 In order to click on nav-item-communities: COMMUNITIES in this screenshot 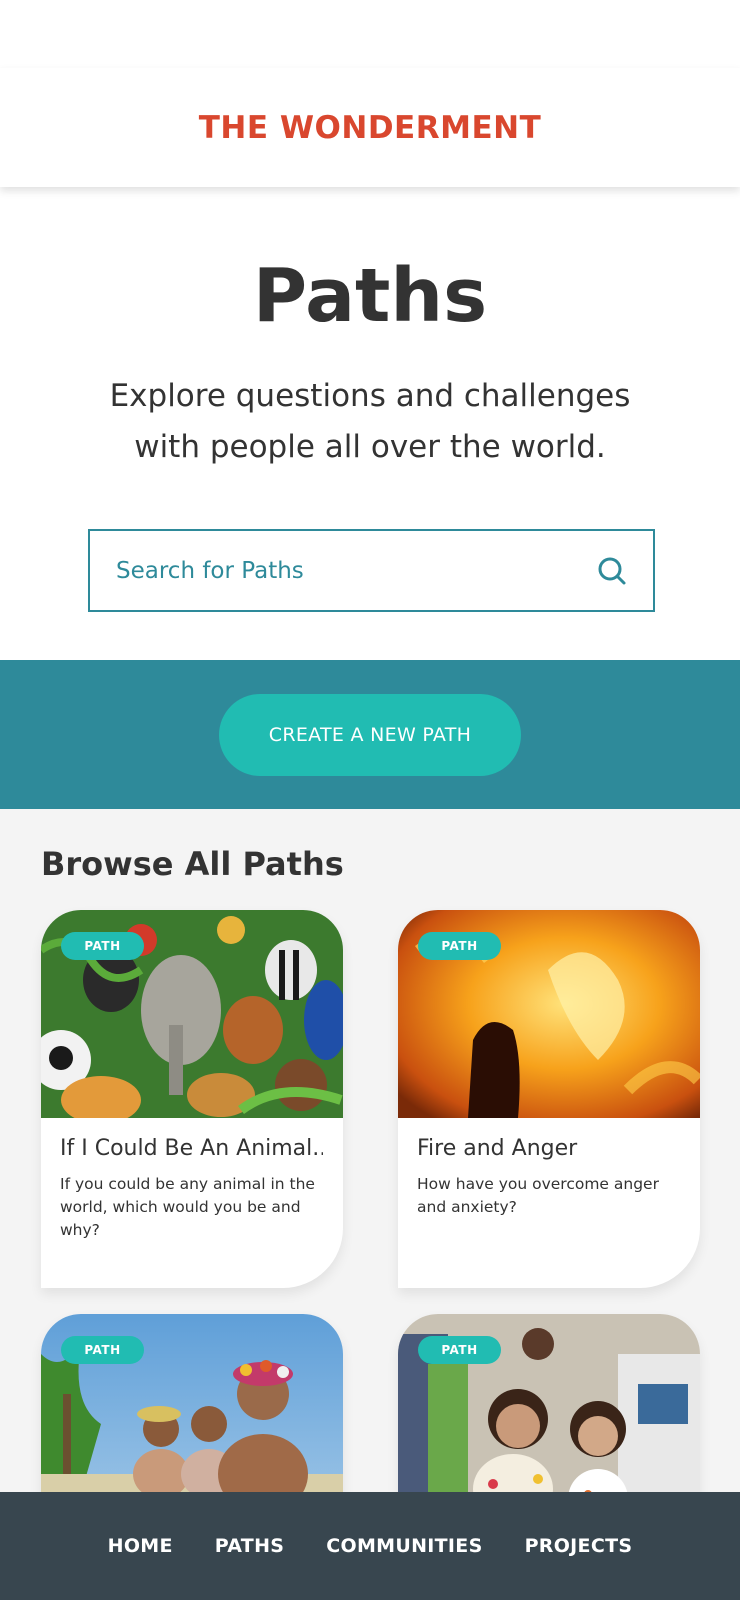, I will do `click(404, 1546)`.